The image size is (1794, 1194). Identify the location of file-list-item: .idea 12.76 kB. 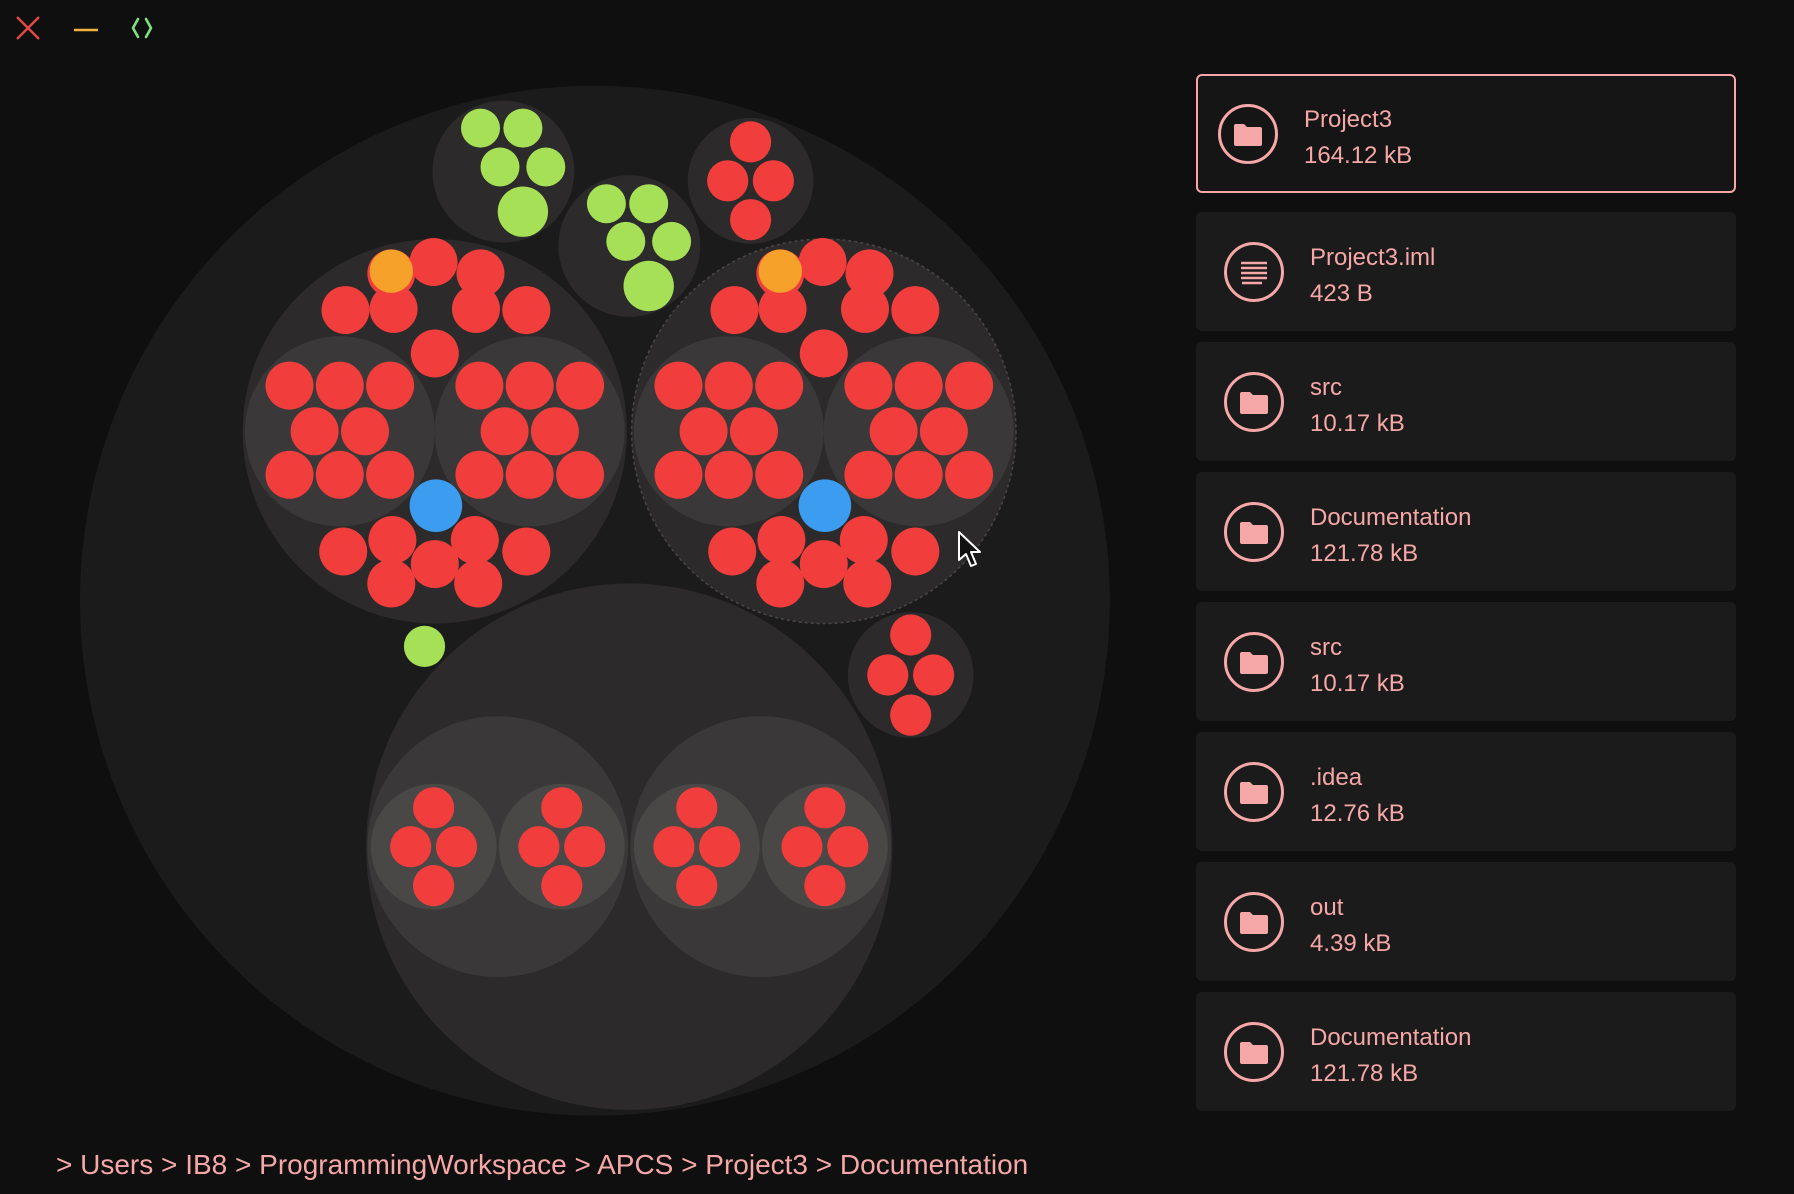
(1466, 791).